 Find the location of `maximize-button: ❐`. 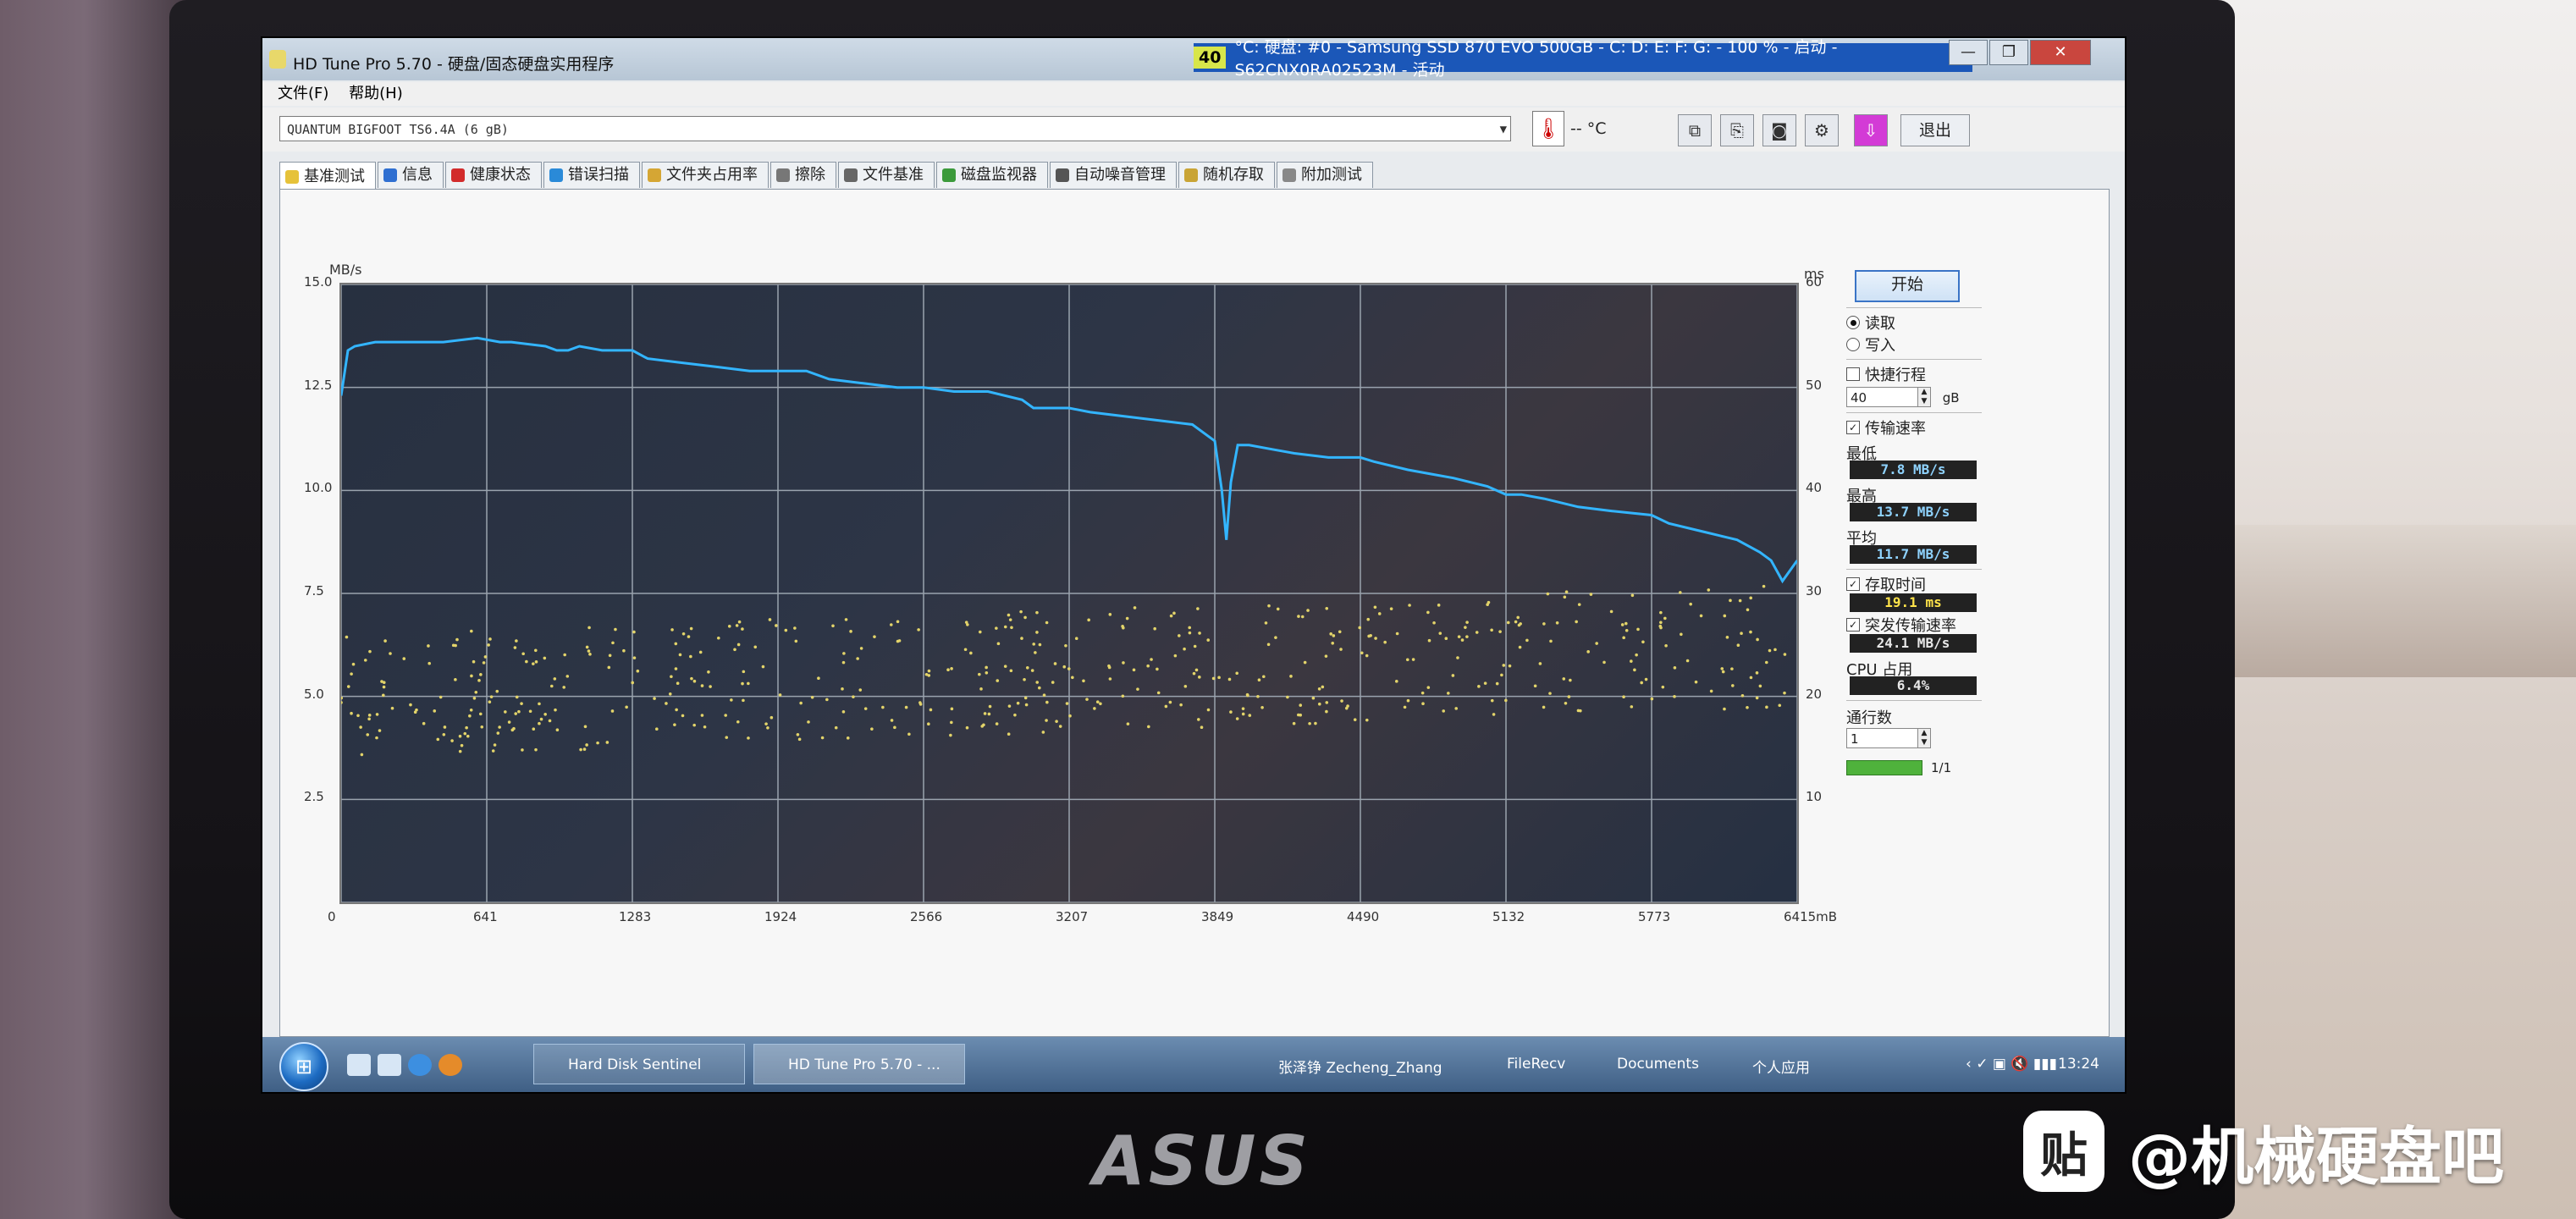

maximize-button: ❐ is located at coordinates (2009, 52).